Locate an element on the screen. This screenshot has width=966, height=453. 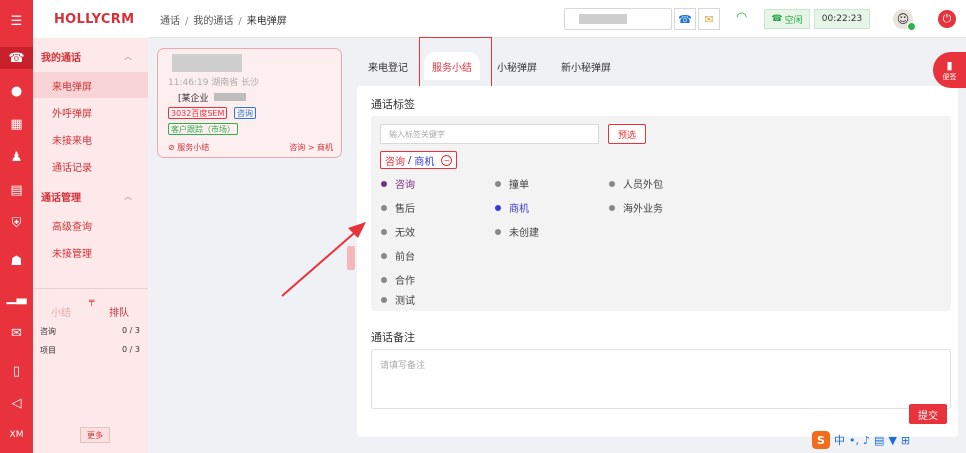
tag-option: 售后 is located at coordinates (398, 207).